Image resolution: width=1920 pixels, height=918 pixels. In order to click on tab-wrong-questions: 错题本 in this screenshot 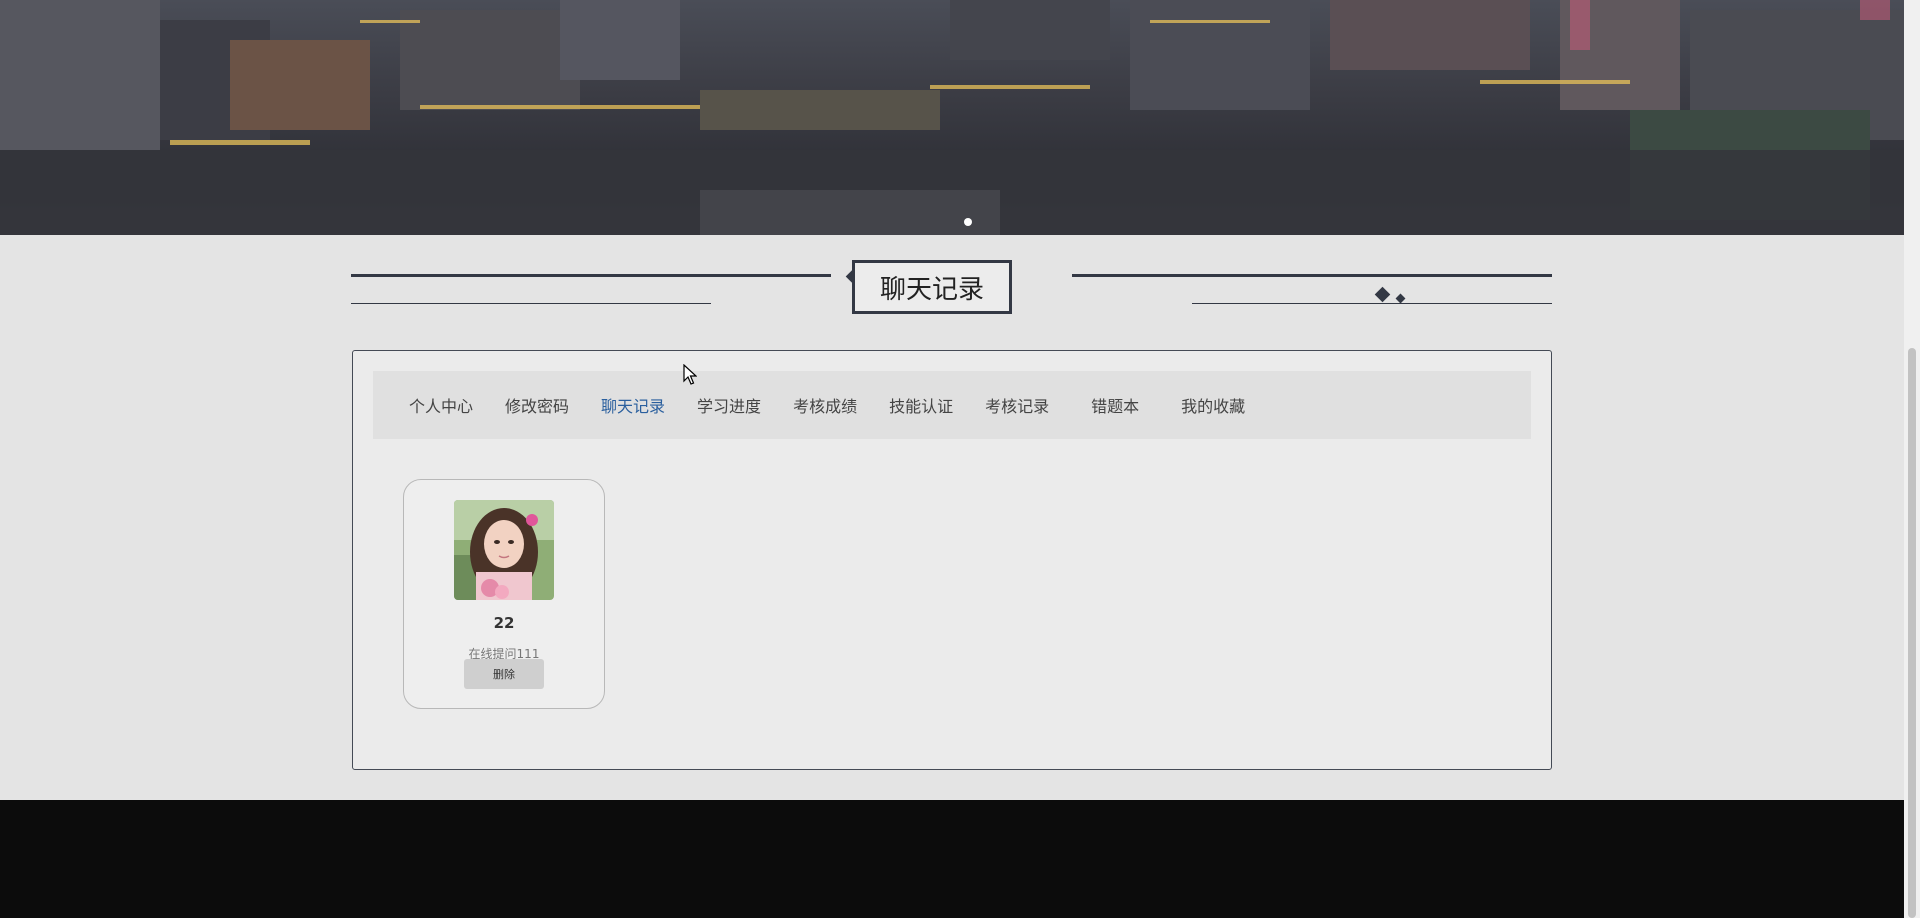, I will do `click(1115, 405)`.